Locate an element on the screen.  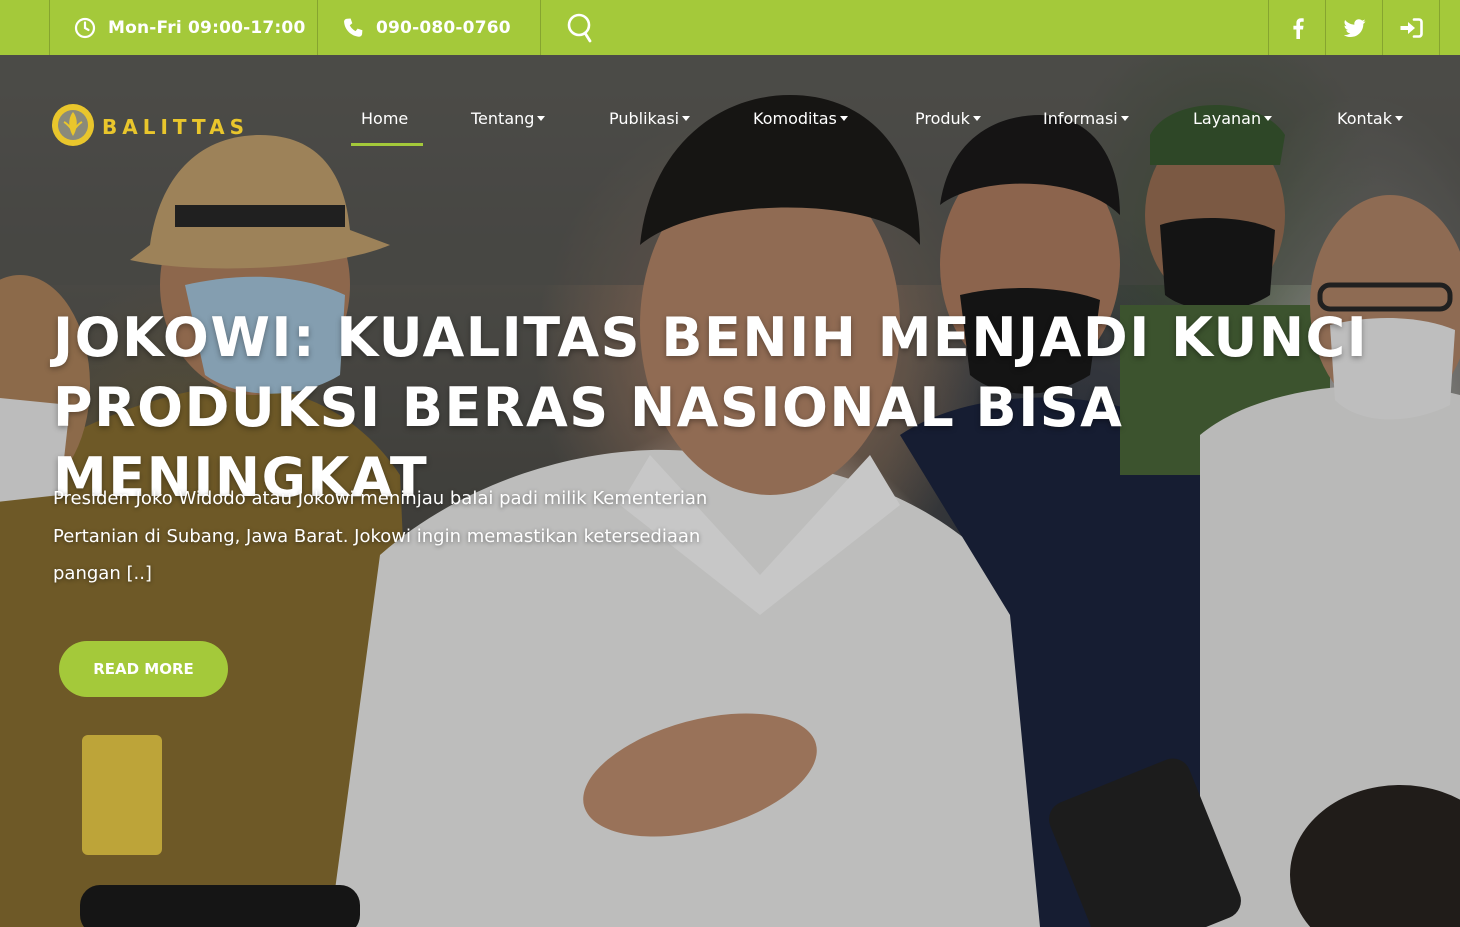
clock-icon is located at coordinates (85, 28).